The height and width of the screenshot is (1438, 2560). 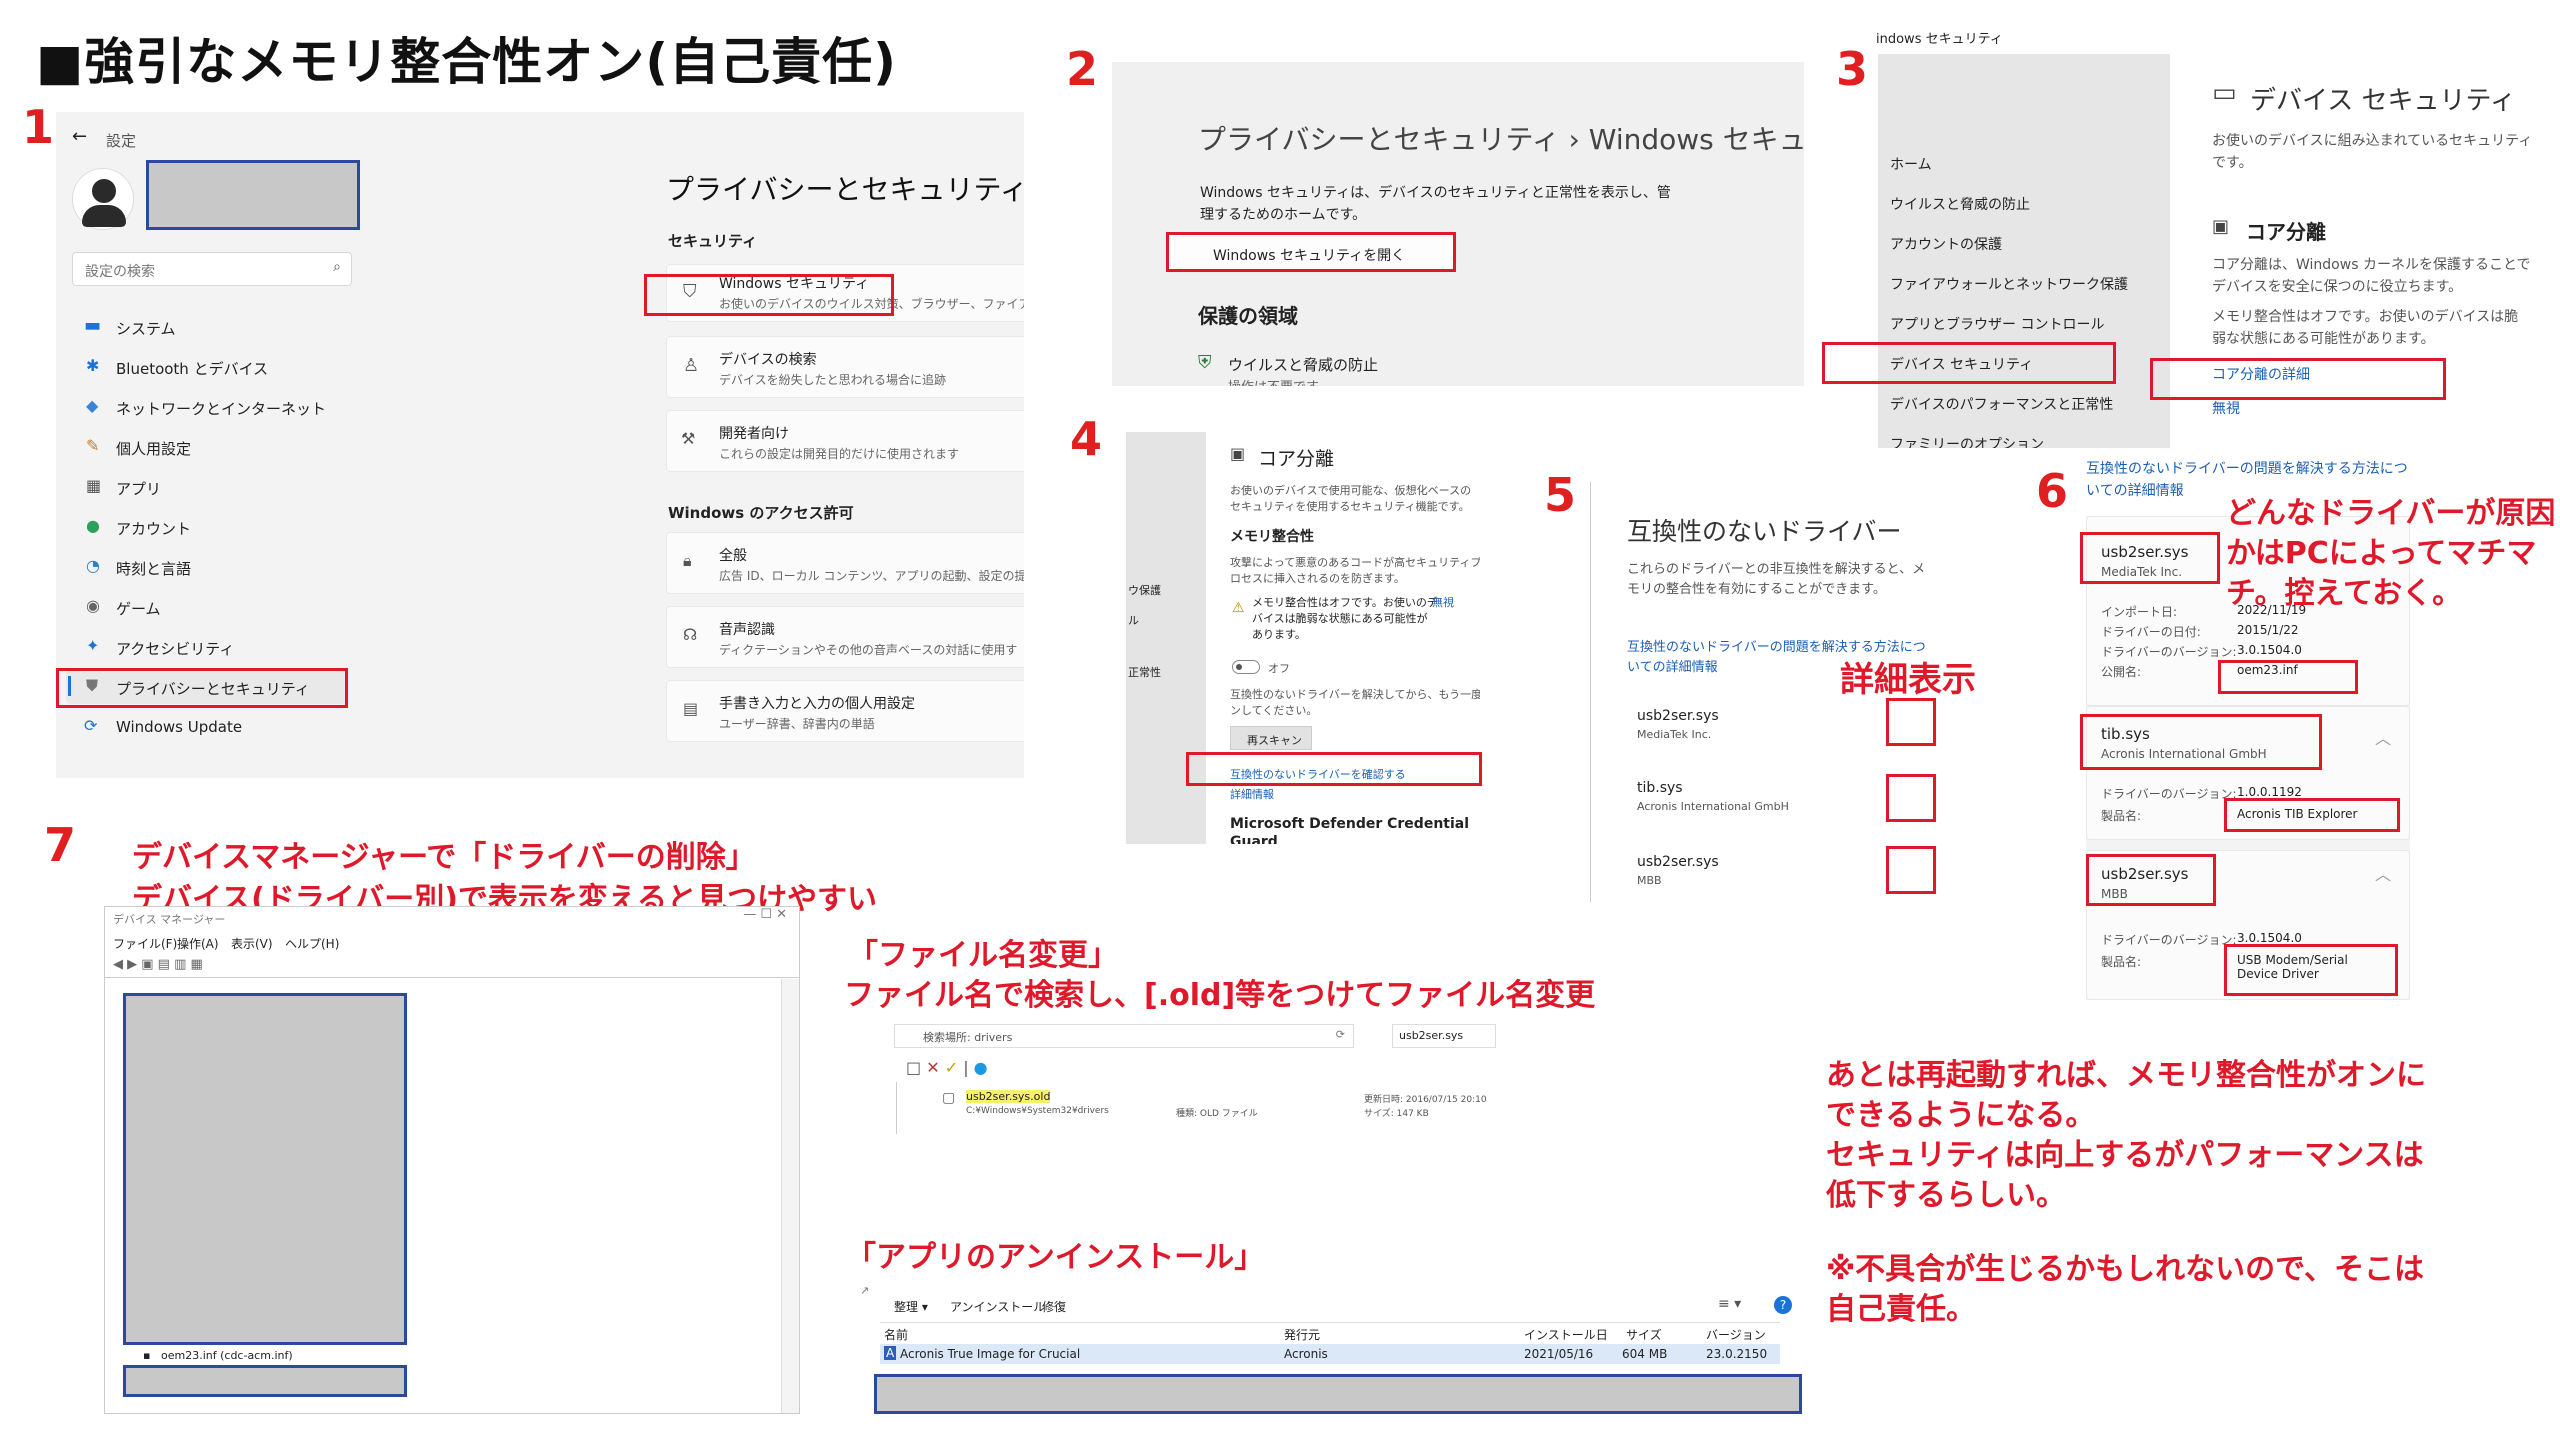 What do you see at coordinates (1248, 316) in the screenshot?
I see `protect-heading: 保護の領域` at bounding box center [1248, 316].